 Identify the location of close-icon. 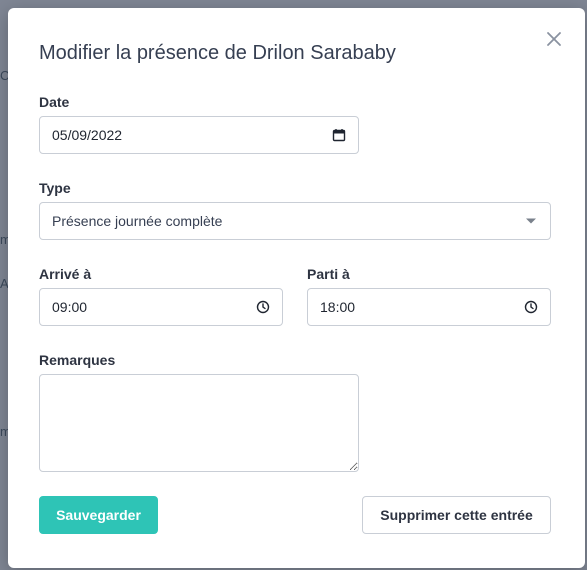
(554, 39).